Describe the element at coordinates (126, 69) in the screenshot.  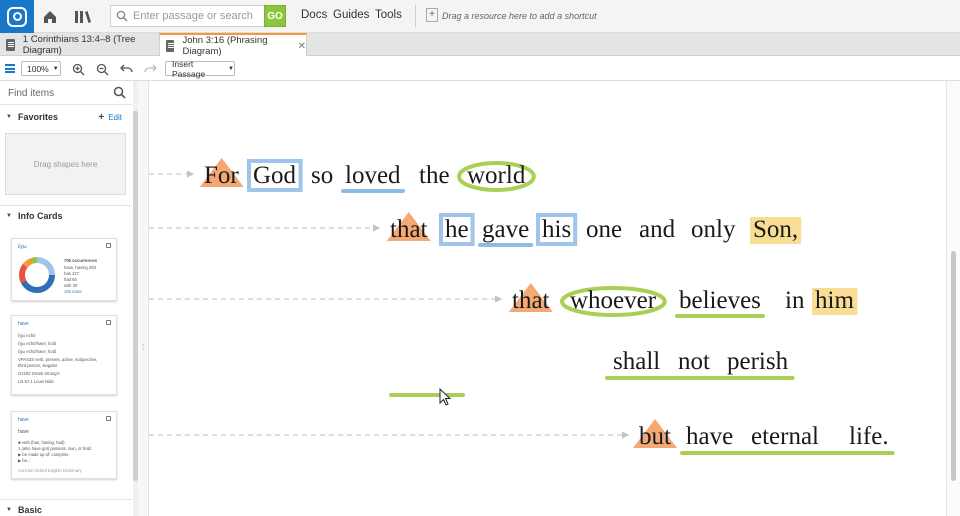
I see `undo-icon` at that location.